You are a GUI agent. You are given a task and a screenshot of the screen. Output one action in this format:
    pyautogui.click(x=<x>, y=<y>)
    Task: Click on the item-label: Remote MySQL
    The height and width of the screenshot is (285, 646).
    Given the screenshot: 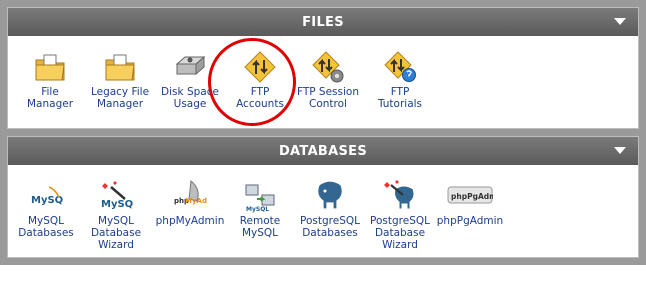 What is the action you would take?
    pyautogui.click(x=260, y=227)
    